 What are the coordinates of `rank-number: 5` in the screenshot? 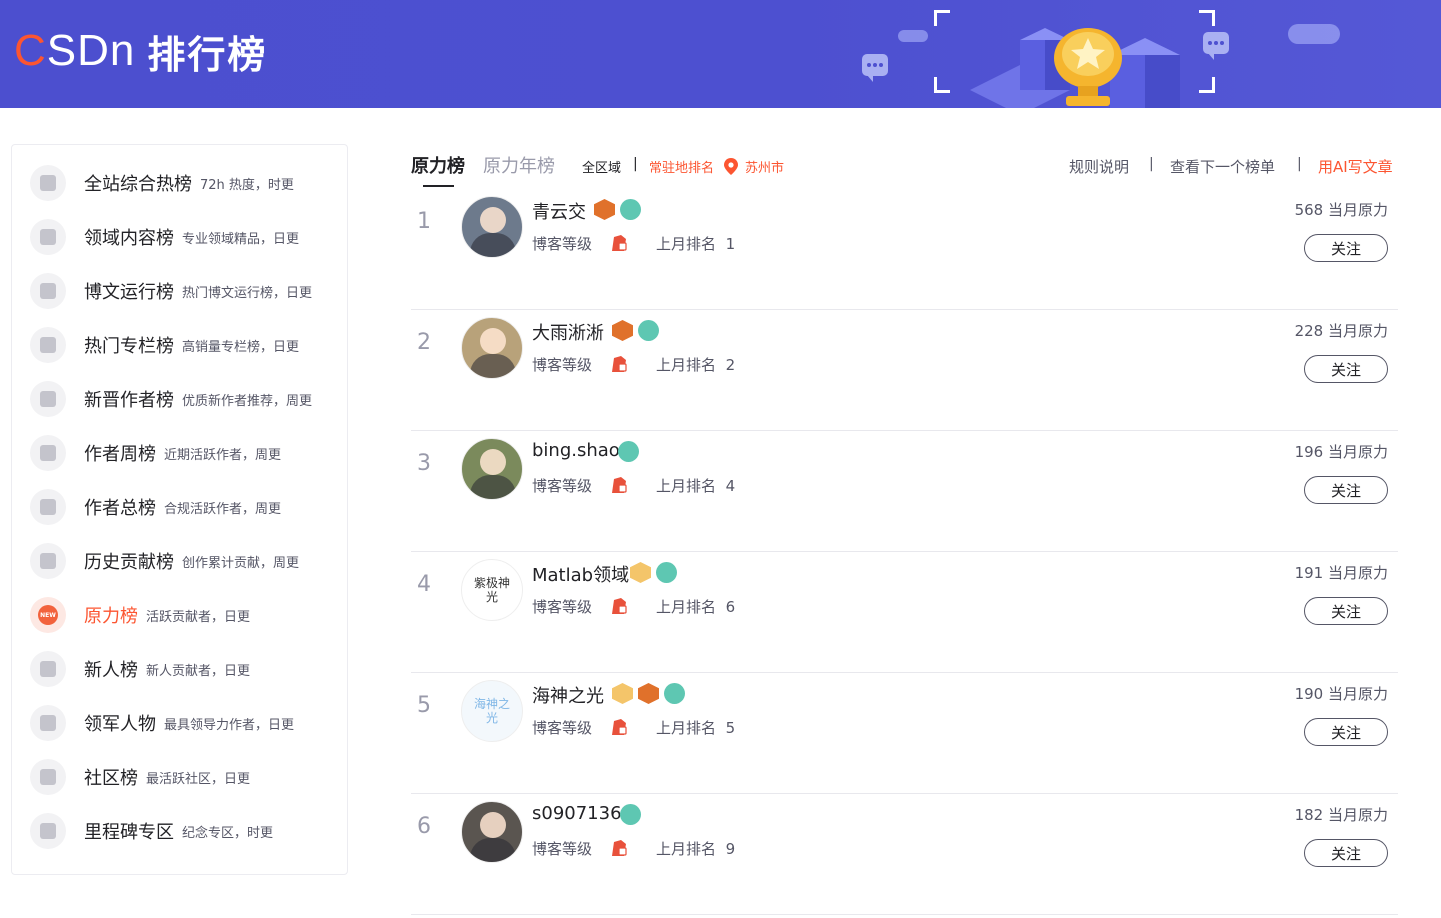 It's located at (424, 705).